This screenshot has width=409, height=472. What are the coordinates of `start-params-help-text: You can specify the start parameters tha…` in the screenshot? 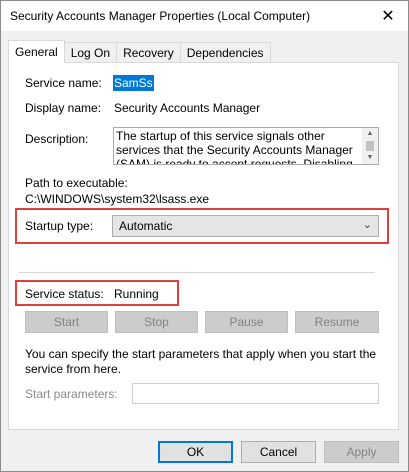 It's located at (201, 361).